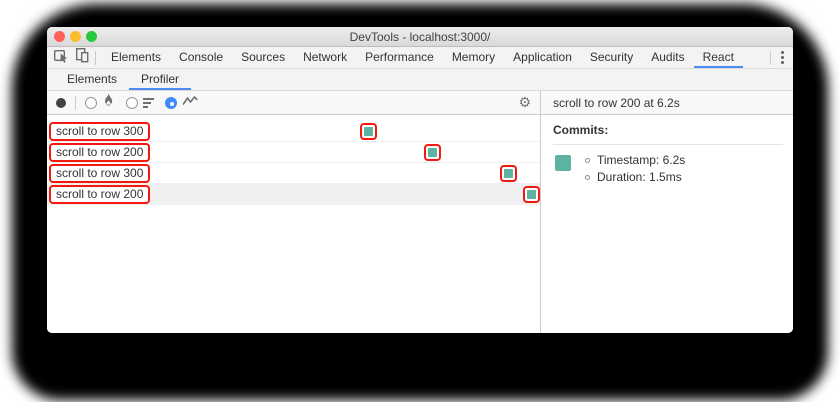 This screenshot has width=840, height=402. I want to click on record-button, so click(61, 102).